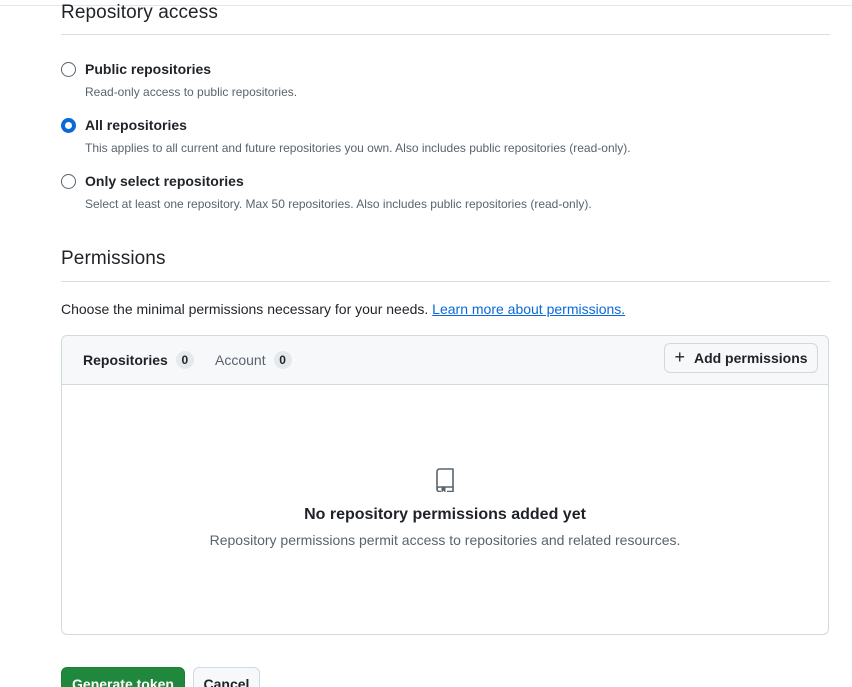  What do you see at coordinates (445, 34) in the screenshot?
I see `repository-access-divider` at bounding box center [445, 34].